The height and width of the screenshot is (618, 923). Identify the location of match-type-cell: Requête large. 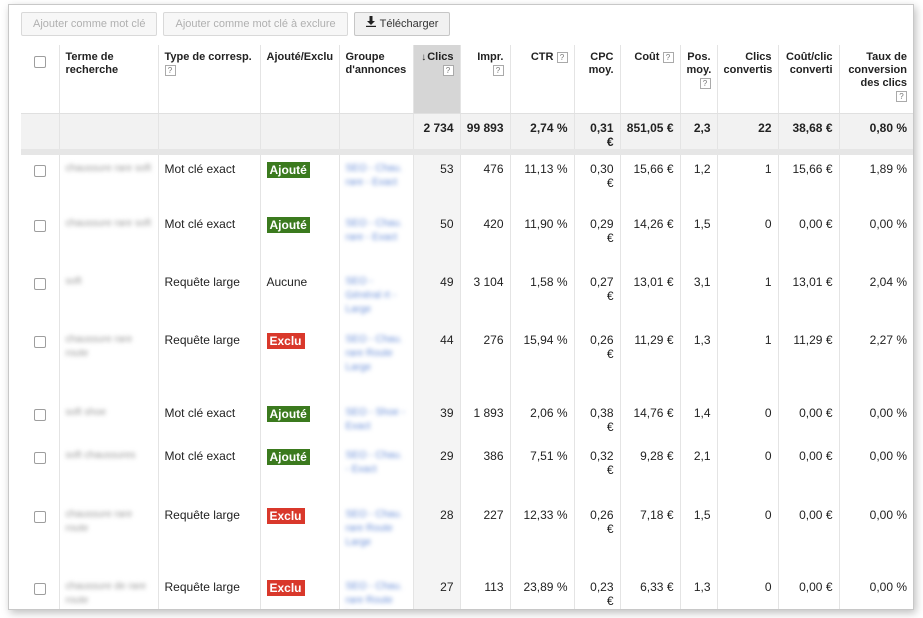
(209, 296).